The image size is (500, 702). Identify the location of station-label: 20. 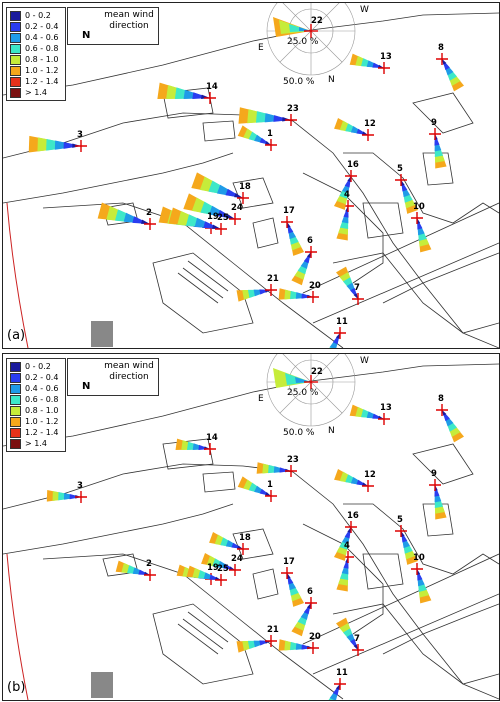
(315, 286).